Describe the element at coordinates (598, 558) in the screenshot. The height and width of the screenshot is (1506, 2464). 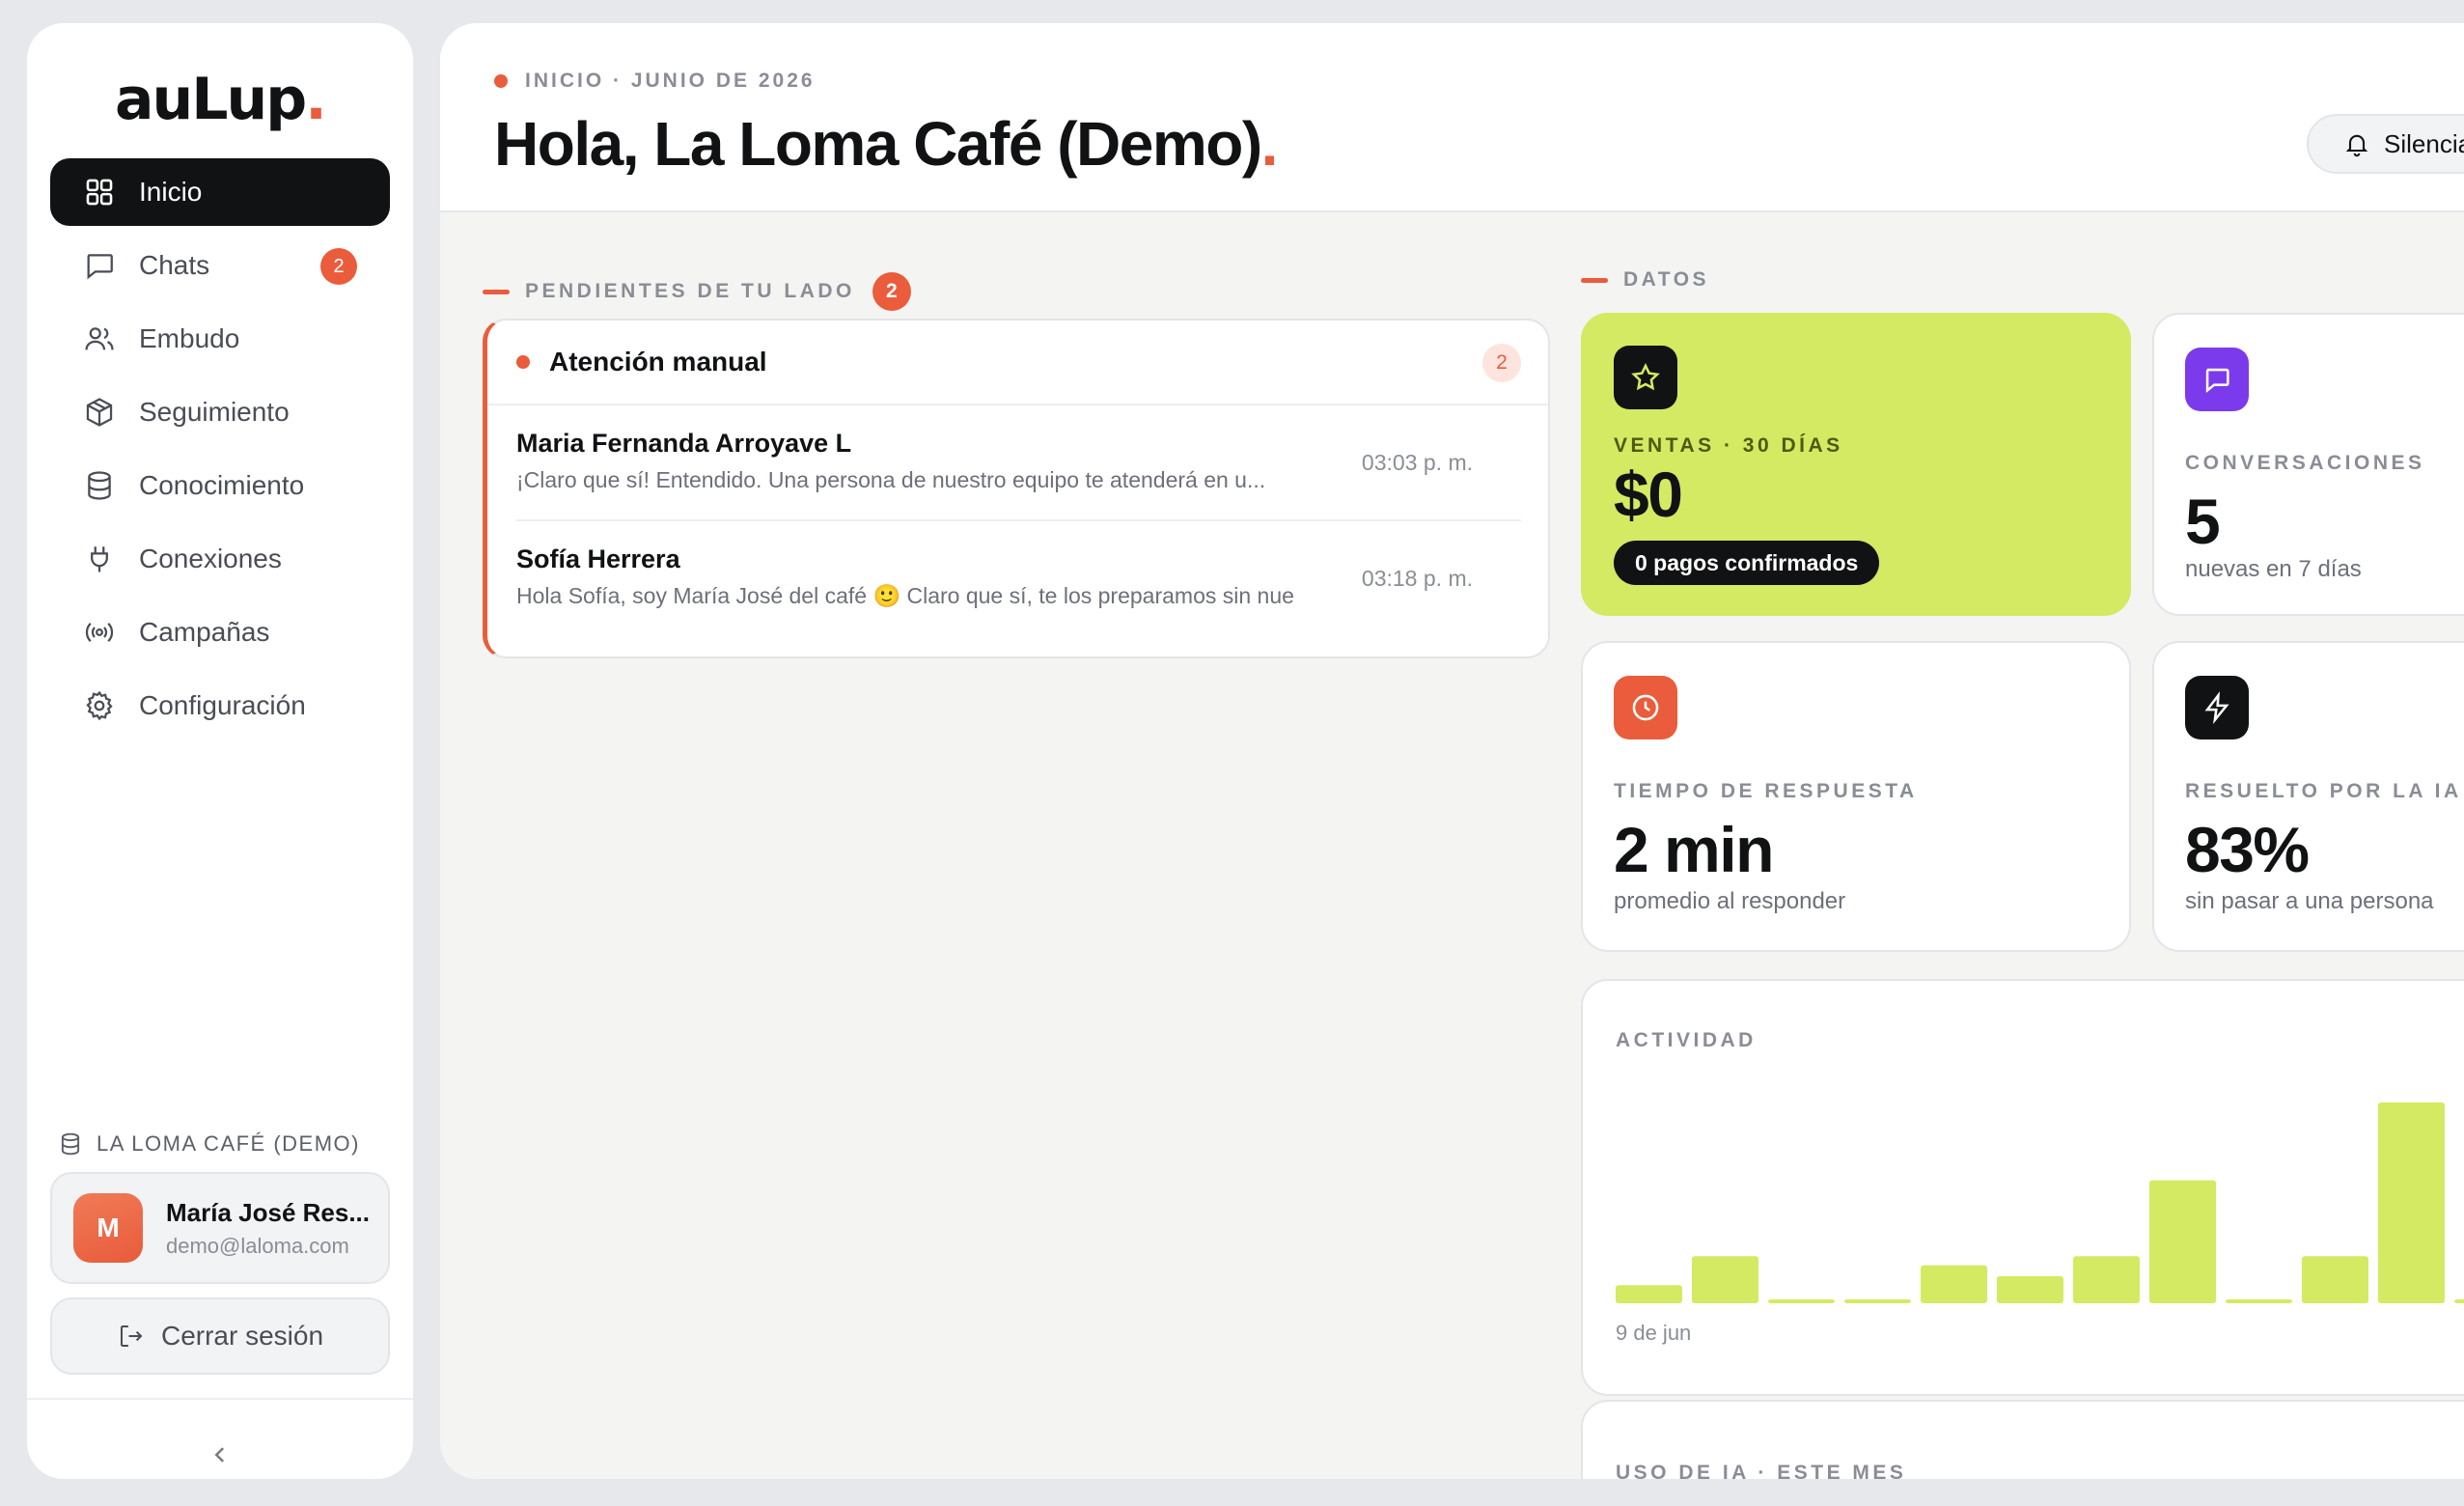
I see `chat-contact-name: Sofía Herrera` at that location.